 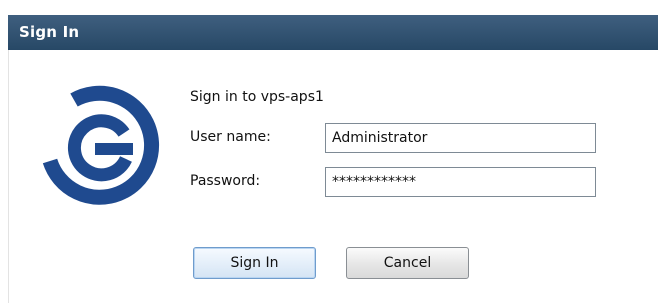 What do you see at coordinates (460, 182) in the screenshot?
I see `password-input` at bounding box center [460, 182].